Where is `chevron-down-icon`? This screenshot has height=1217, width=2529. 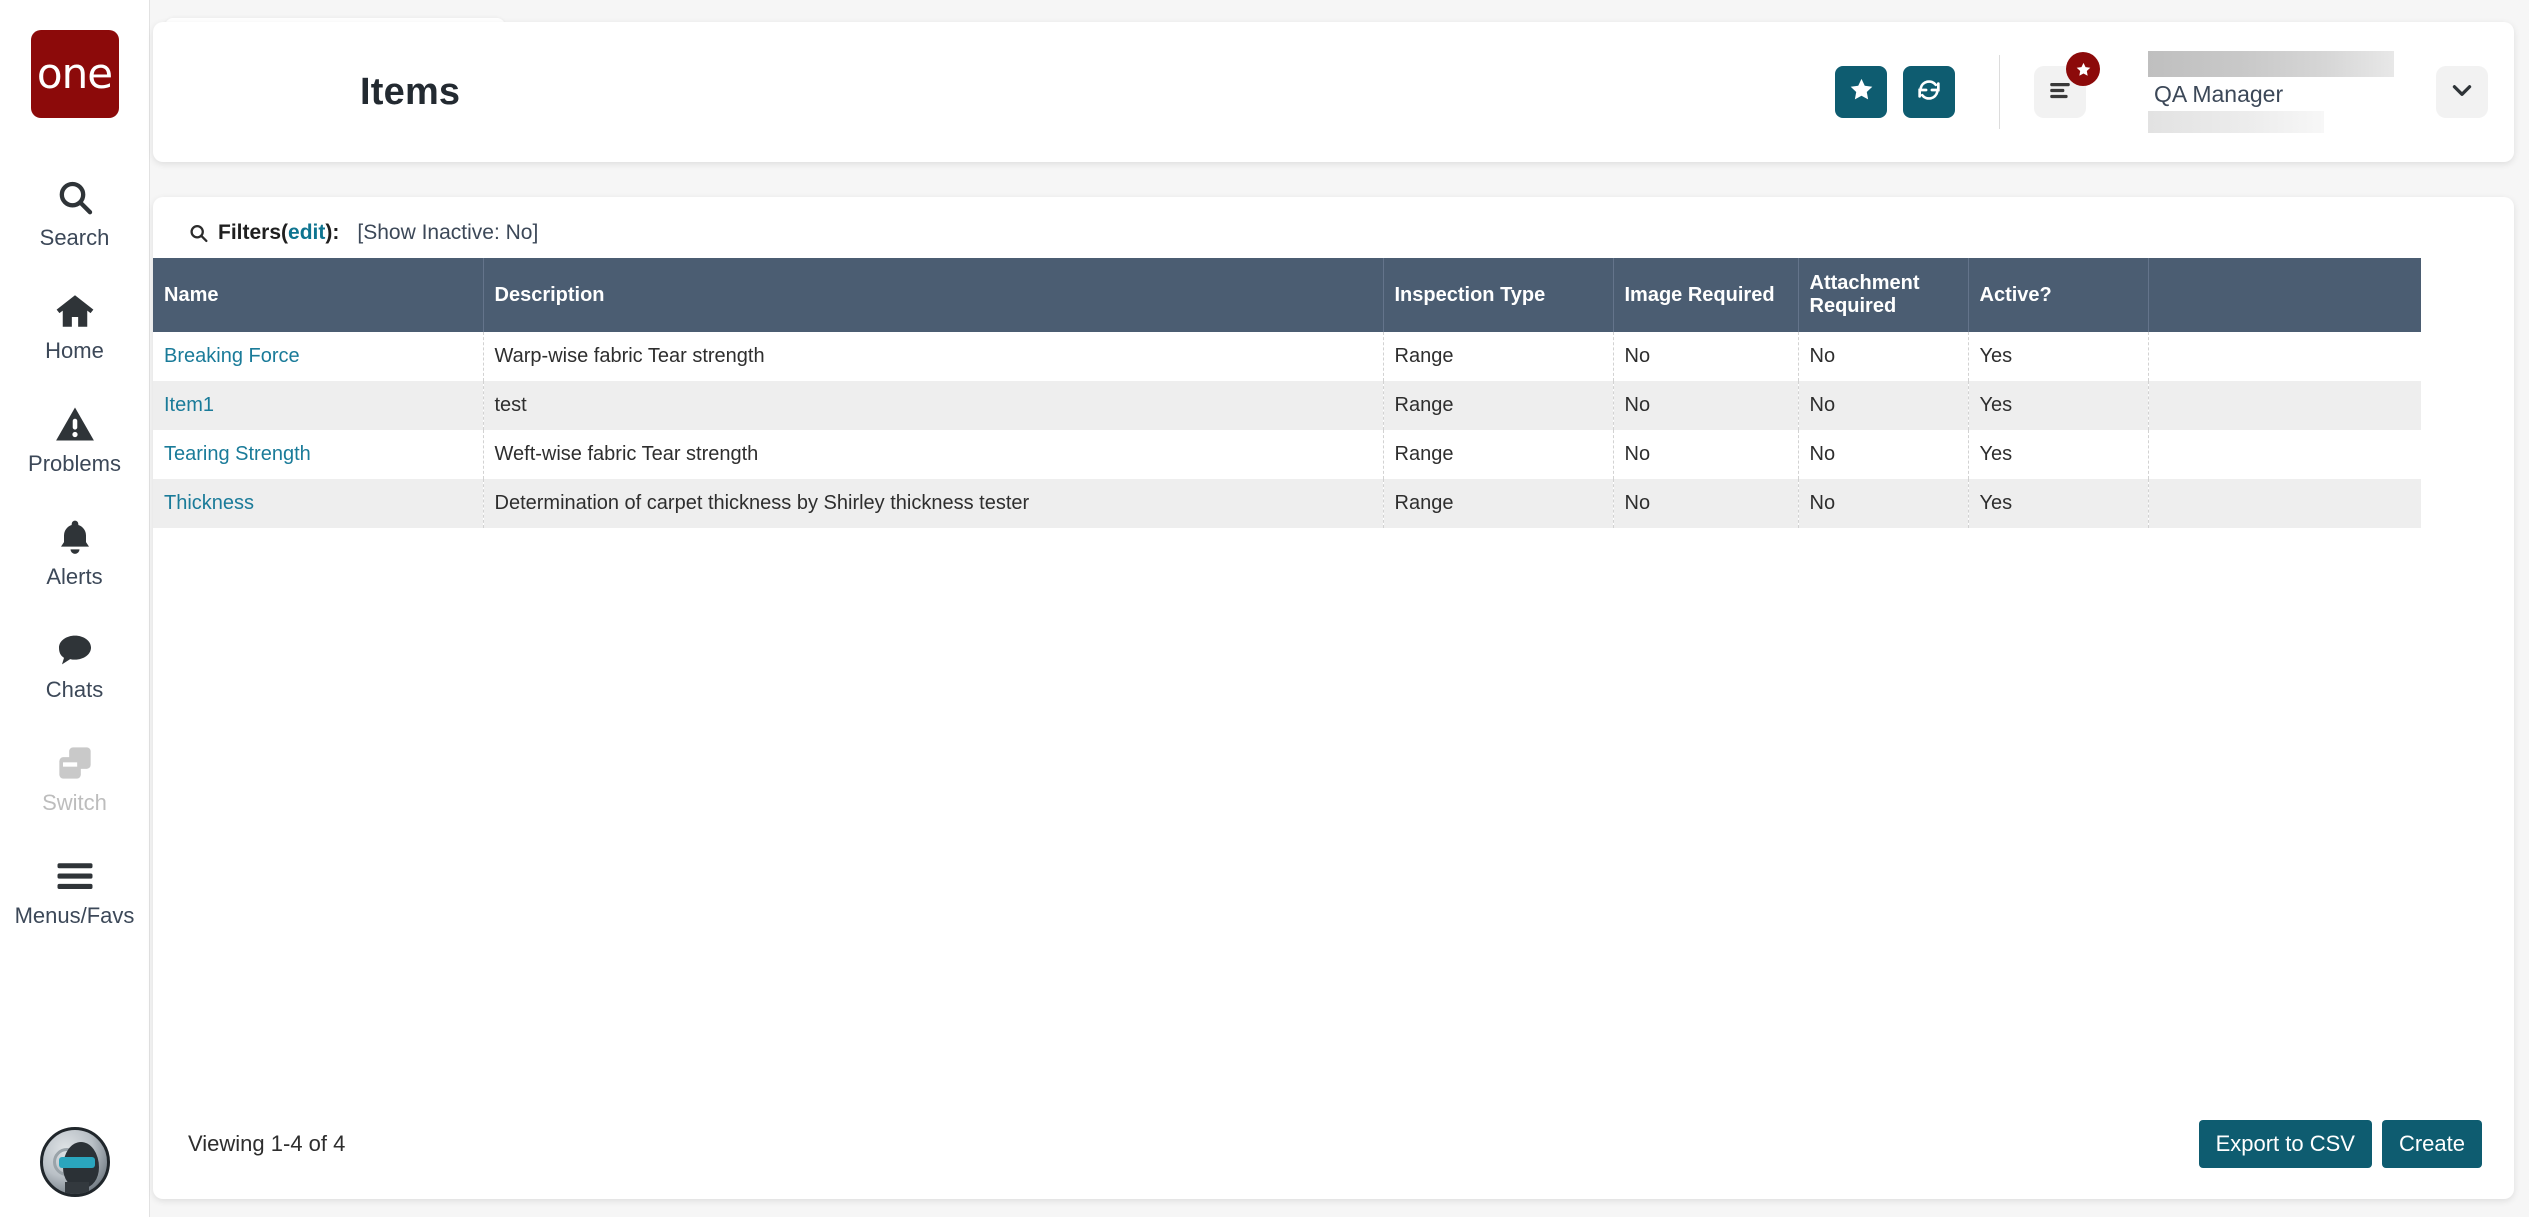
chevron-down-icon is located at coordinates (2462, 92).